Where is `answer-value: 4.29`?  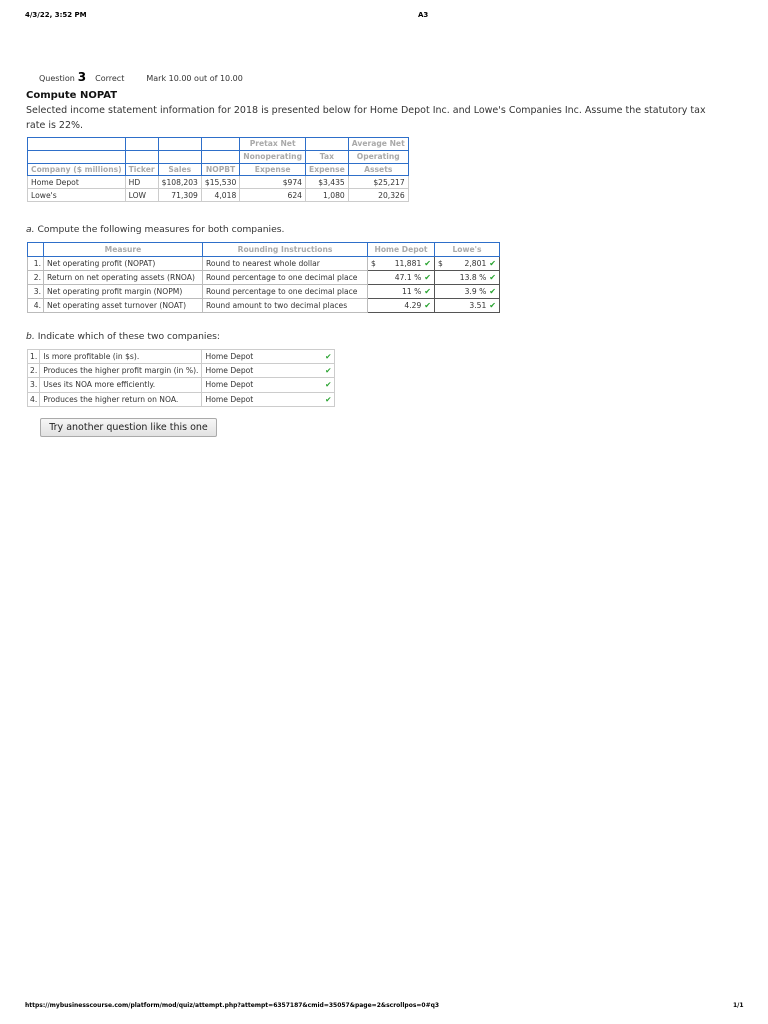
answer-value: 4.29 is located at coordinates (413, 305).